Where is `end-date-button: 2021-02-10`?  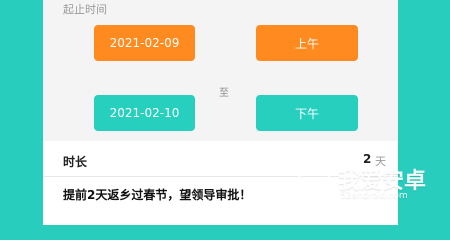
end-date-button: 2021-02-10 is located at coordinates (144, 113).